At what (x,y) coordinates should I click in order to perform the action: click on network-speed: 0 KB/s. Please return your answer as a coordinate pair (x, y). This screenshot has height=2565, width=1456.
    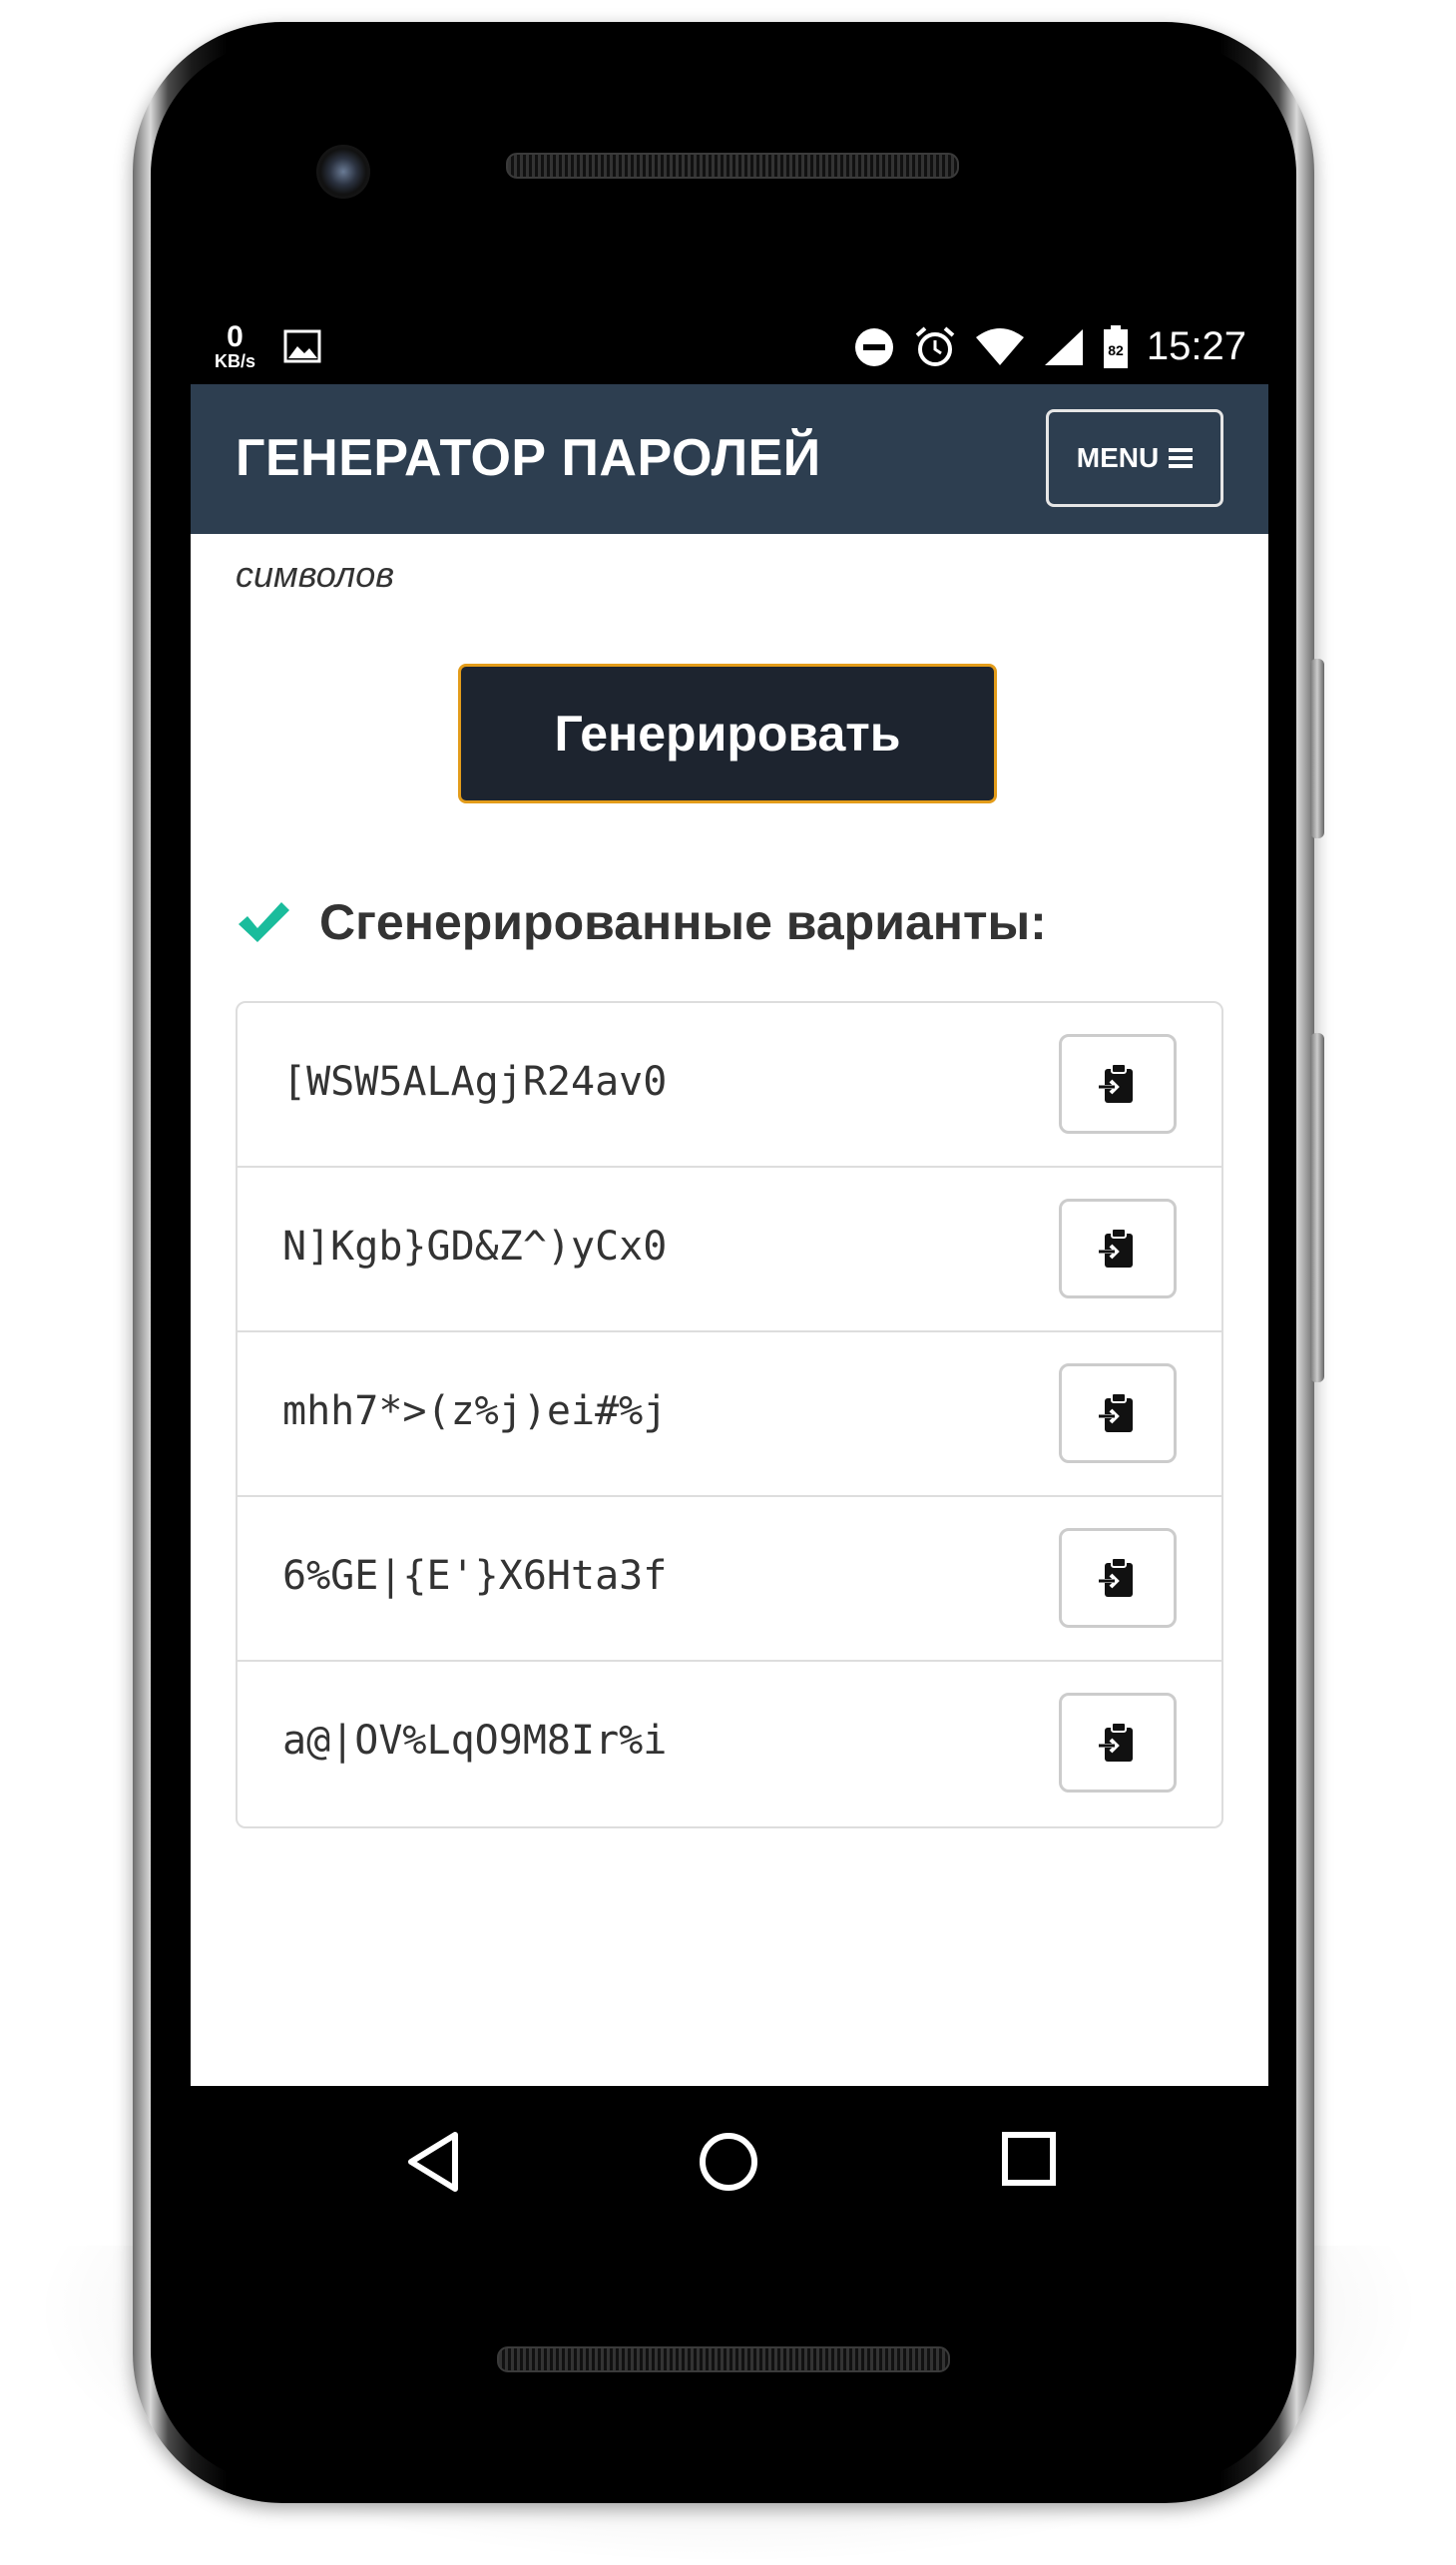
    Looking at the image, I should click on (235, 346).